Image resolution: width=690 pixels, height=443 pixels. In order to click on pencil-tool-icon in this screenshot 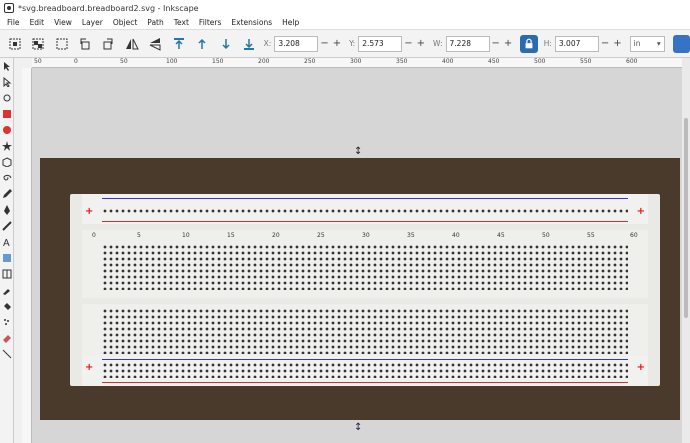, I will do `click(7, 194)`.